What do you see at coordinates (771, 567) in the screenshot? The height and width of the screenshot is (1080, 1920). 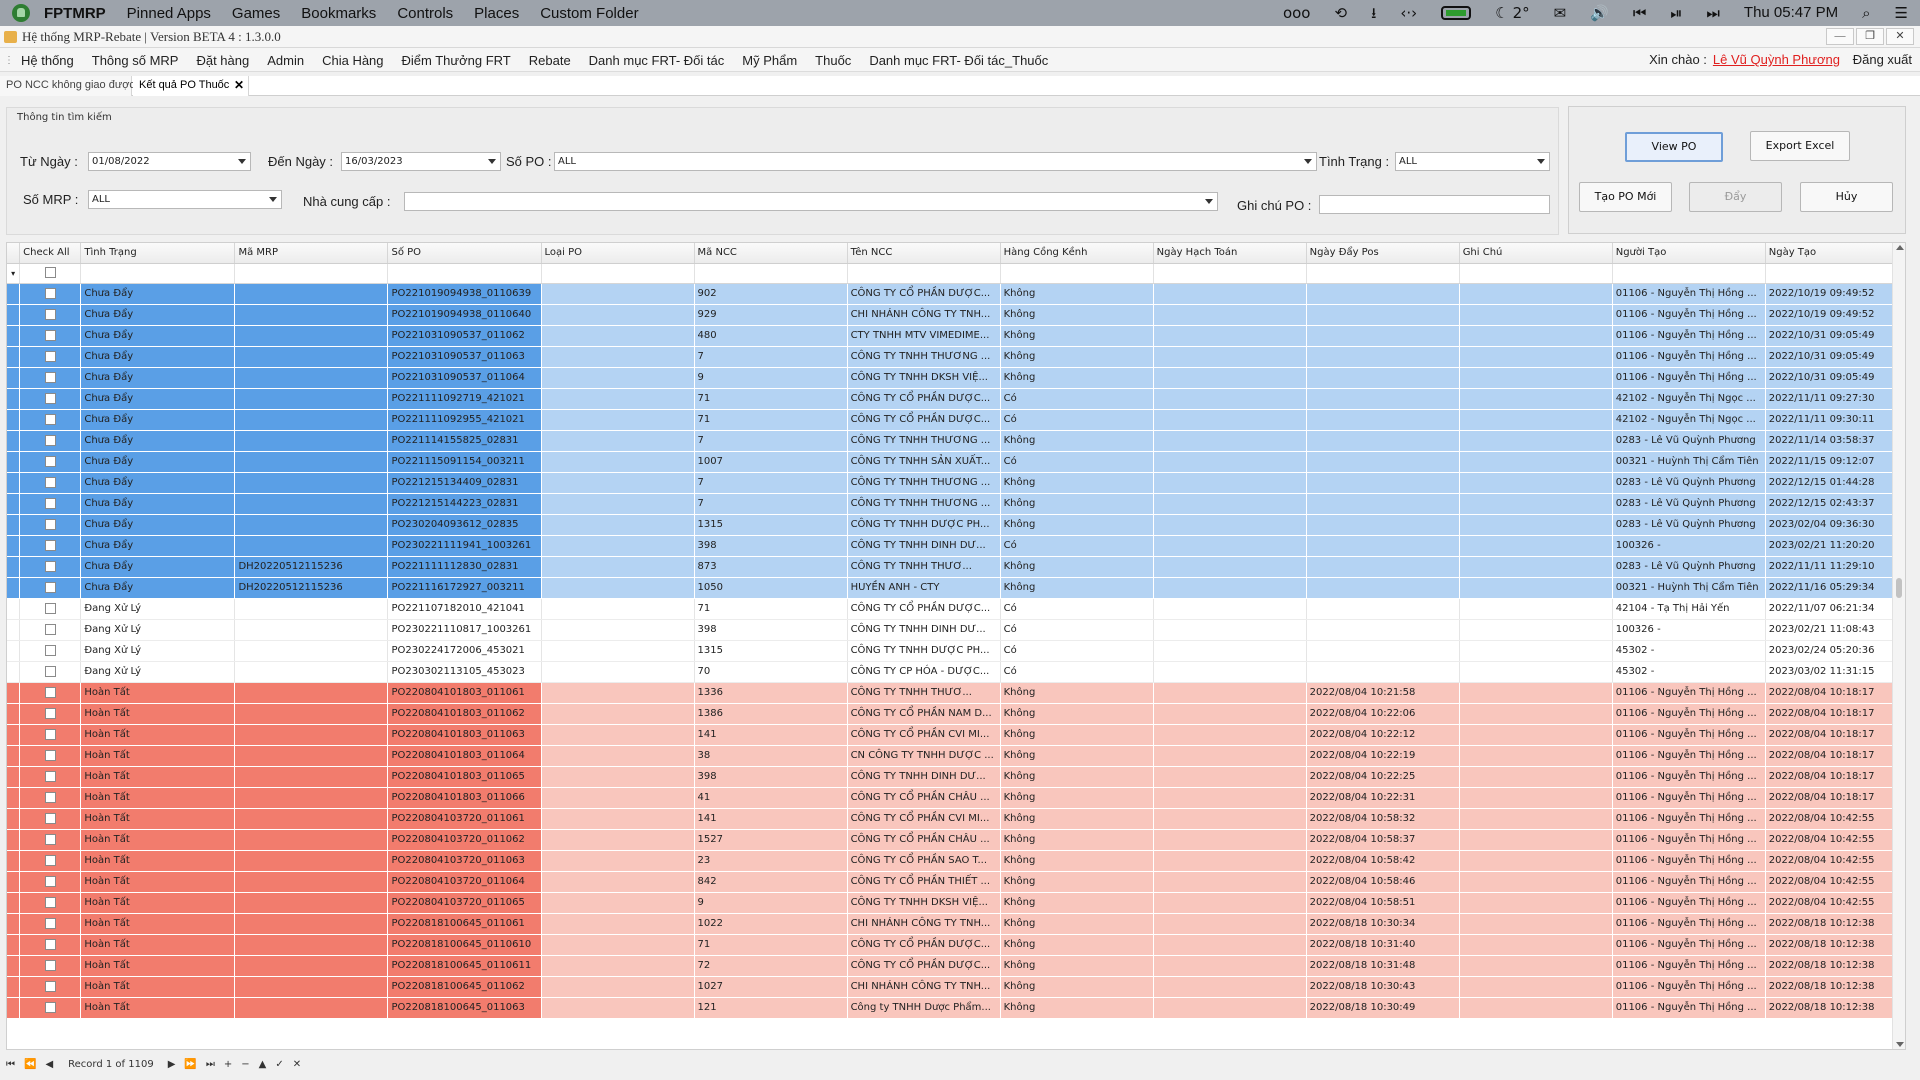 I see `supplier-code-cell: 873` at bounding box center [771, 567].